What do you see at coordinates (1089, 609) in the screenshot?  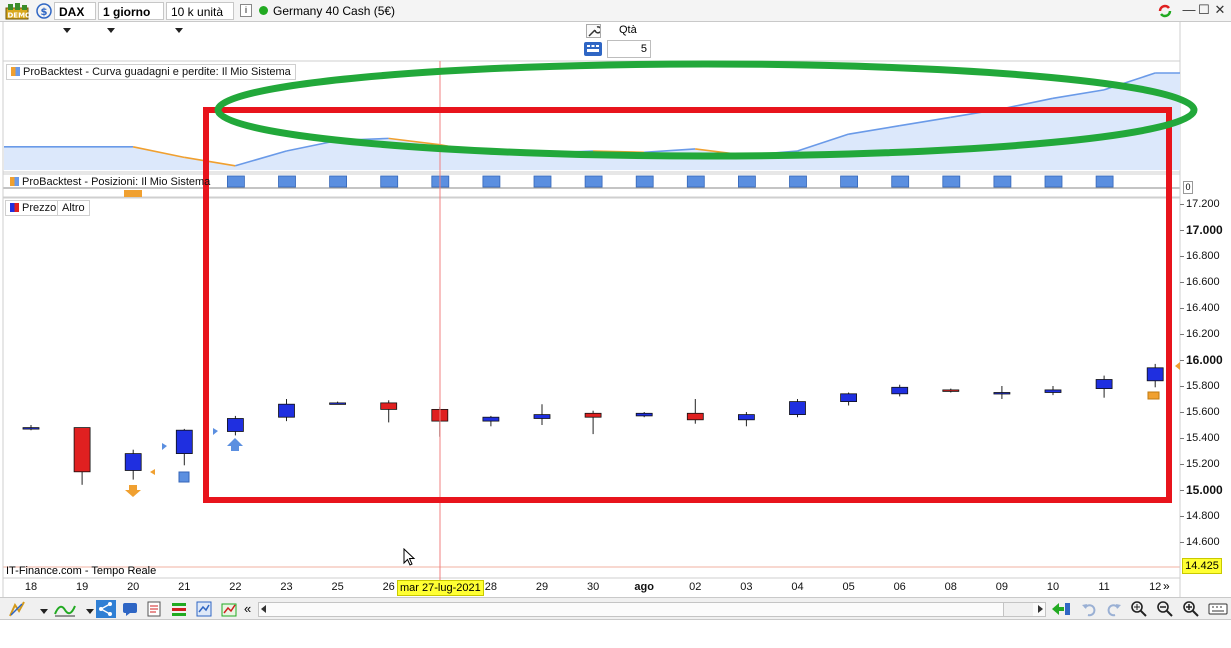 I see `undo-icon` at bounding box center [1089, 609].